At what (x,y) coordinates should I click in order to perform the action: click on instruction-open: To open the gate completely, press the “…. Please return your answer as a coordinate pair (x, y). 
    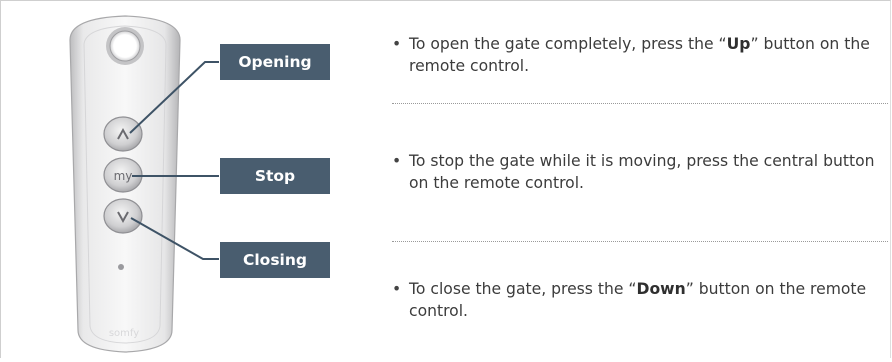
    Looking at the image, I should click on (640, 55).